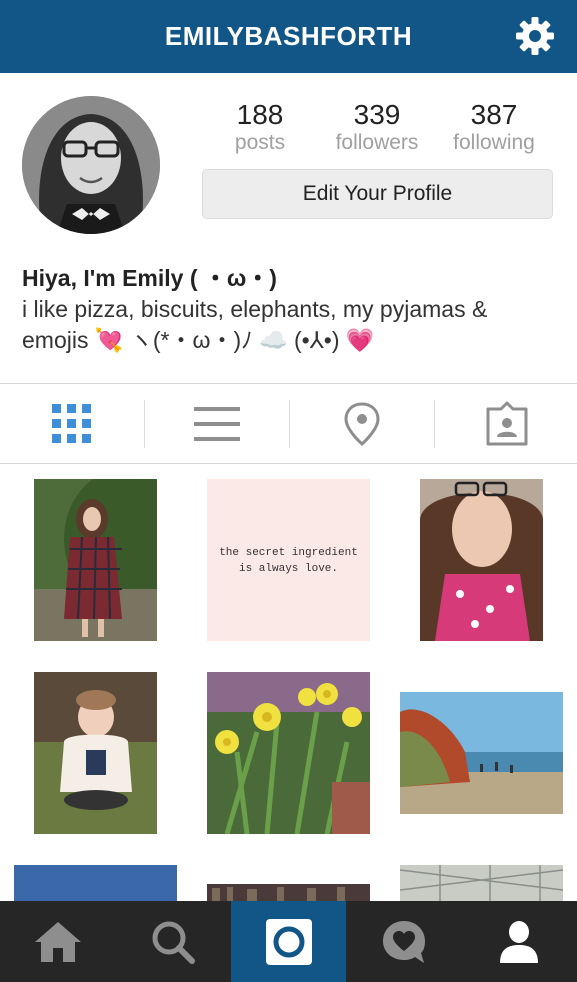 The width and height of the screenshot is (577, 982). What do you see at coordinates (260, 126) in the screenshot?
I see `posts-count: 188 posts` at bounding box center [260, 126].